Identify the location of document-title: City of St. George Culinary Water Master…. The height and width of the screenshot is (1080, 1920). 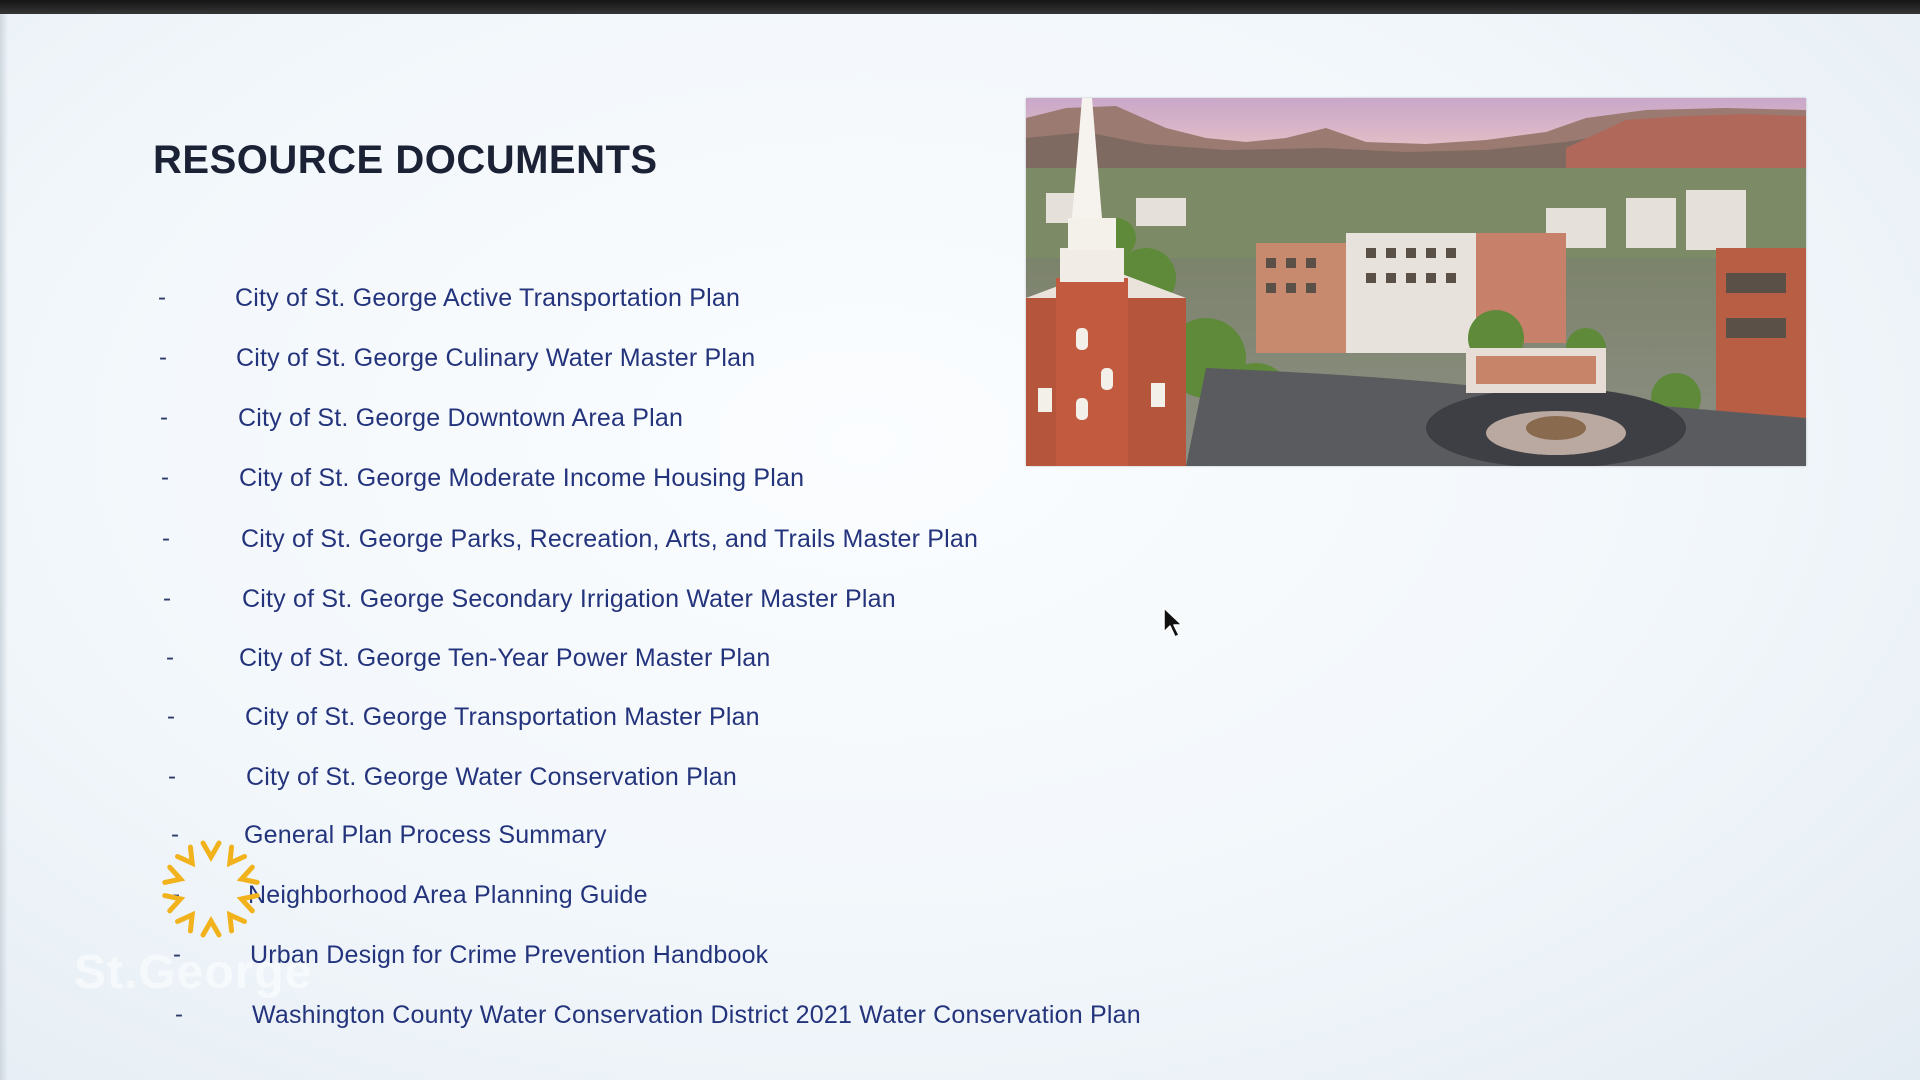
(496, 358).